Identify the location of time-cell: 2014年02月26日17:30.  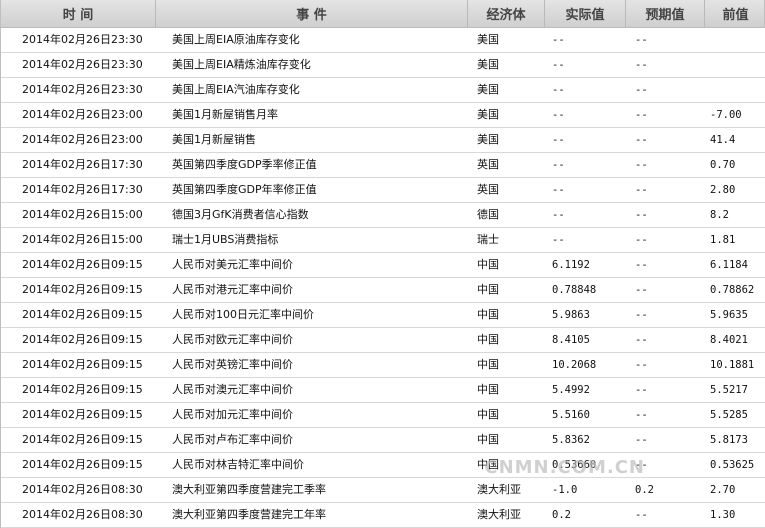
(82, 164).